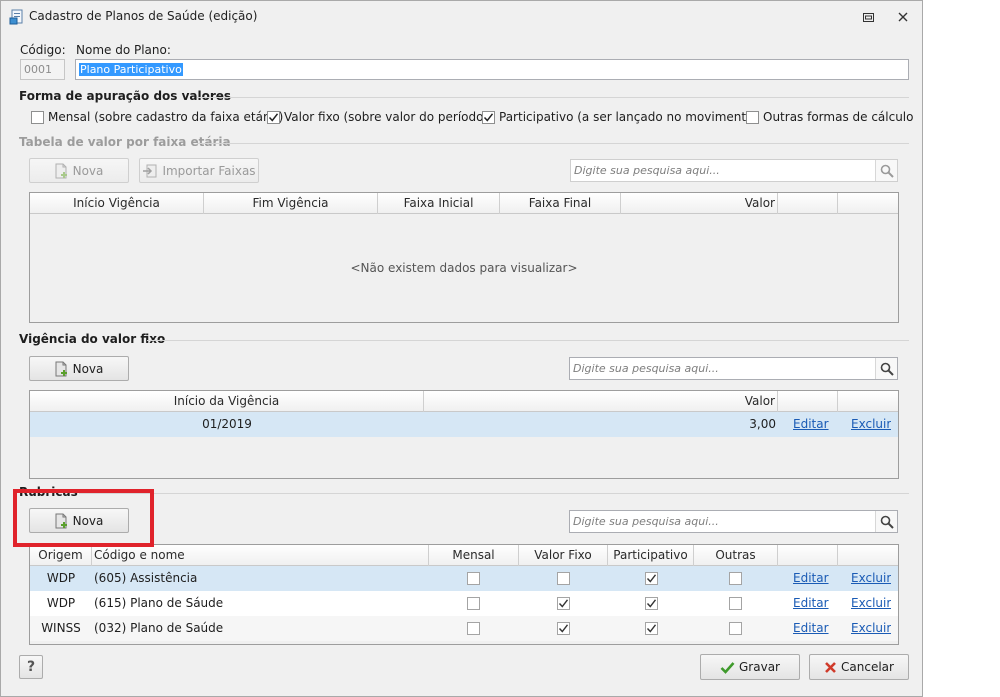 The width and height of the screenshot is (1000, 697). What do you see at coordinates (464, 424) in the screenshot?
I see `table-row: 01/2019 3,00 Editar Excluir` at bounding box center [464, 424].